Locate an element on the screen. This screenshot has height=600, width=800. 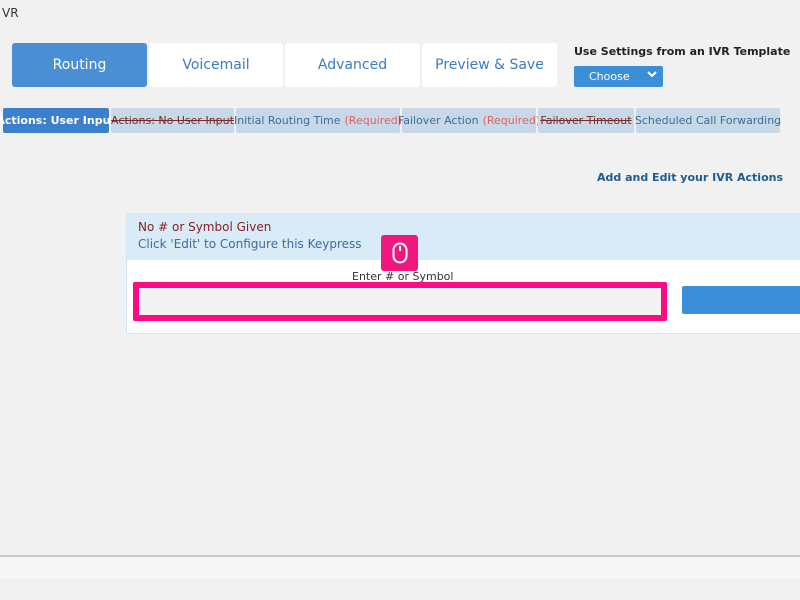
symbol-input is located at coordinates (400, 301).